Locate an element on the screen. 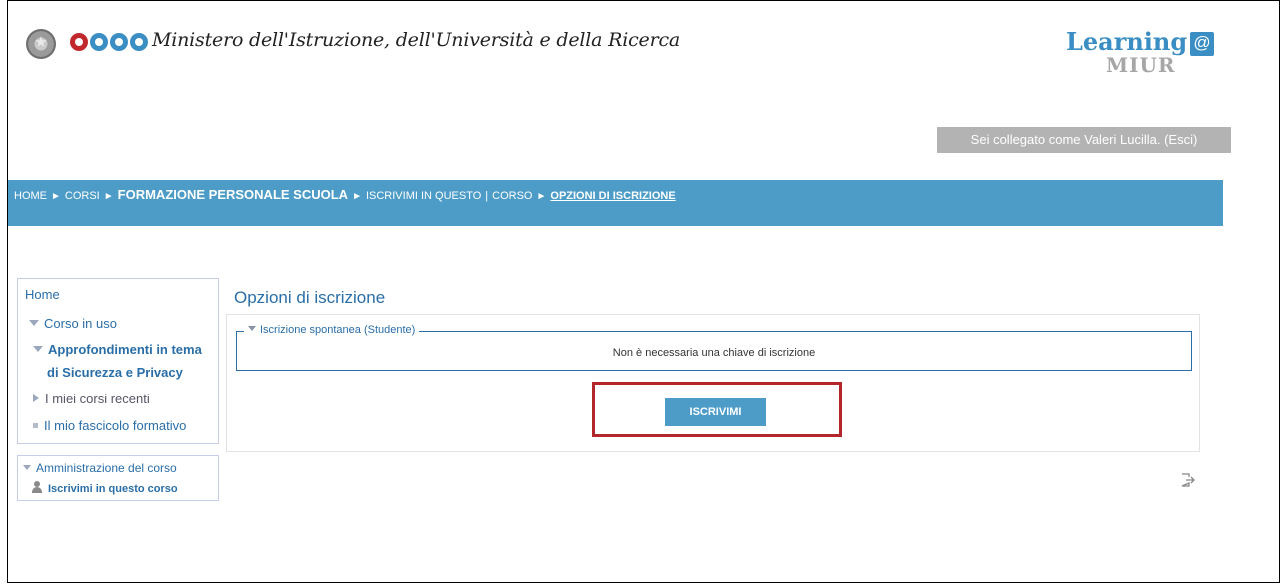  nav-course-line1: Approfondimenti in tema is located at coordinates (125, 349).